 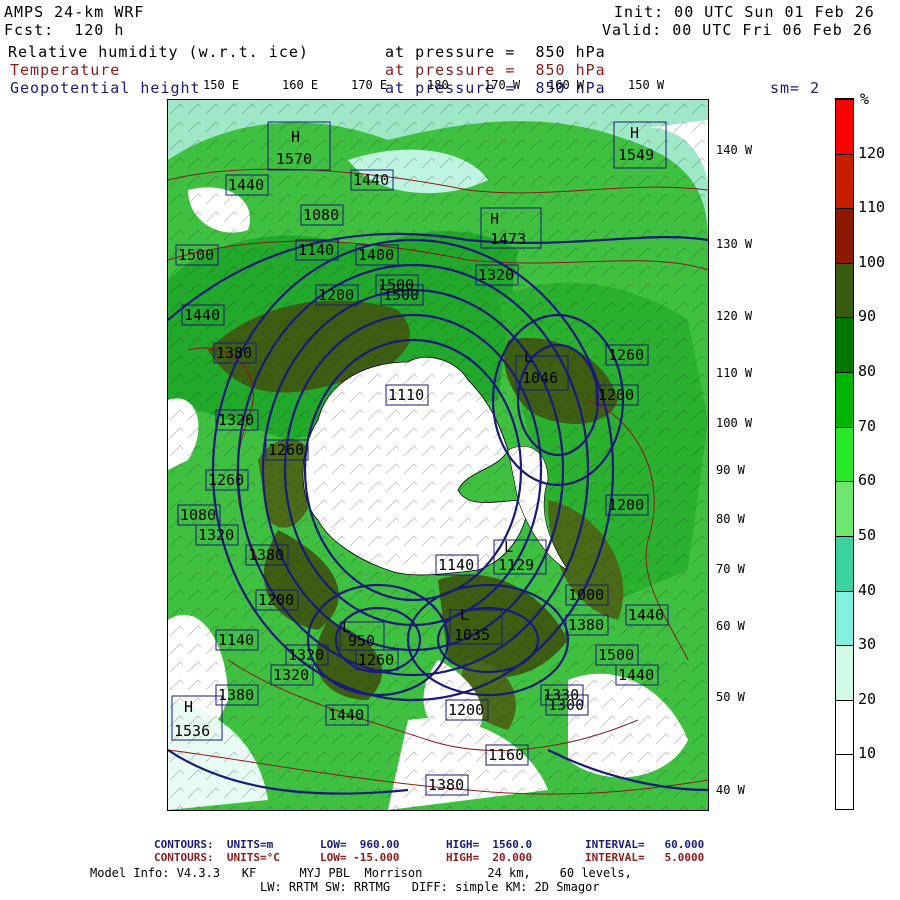 What do you see at coordinates (730, 569) in the screenshot?
I see `lon-label-right: 70 W` at bounding box center [730, 569].